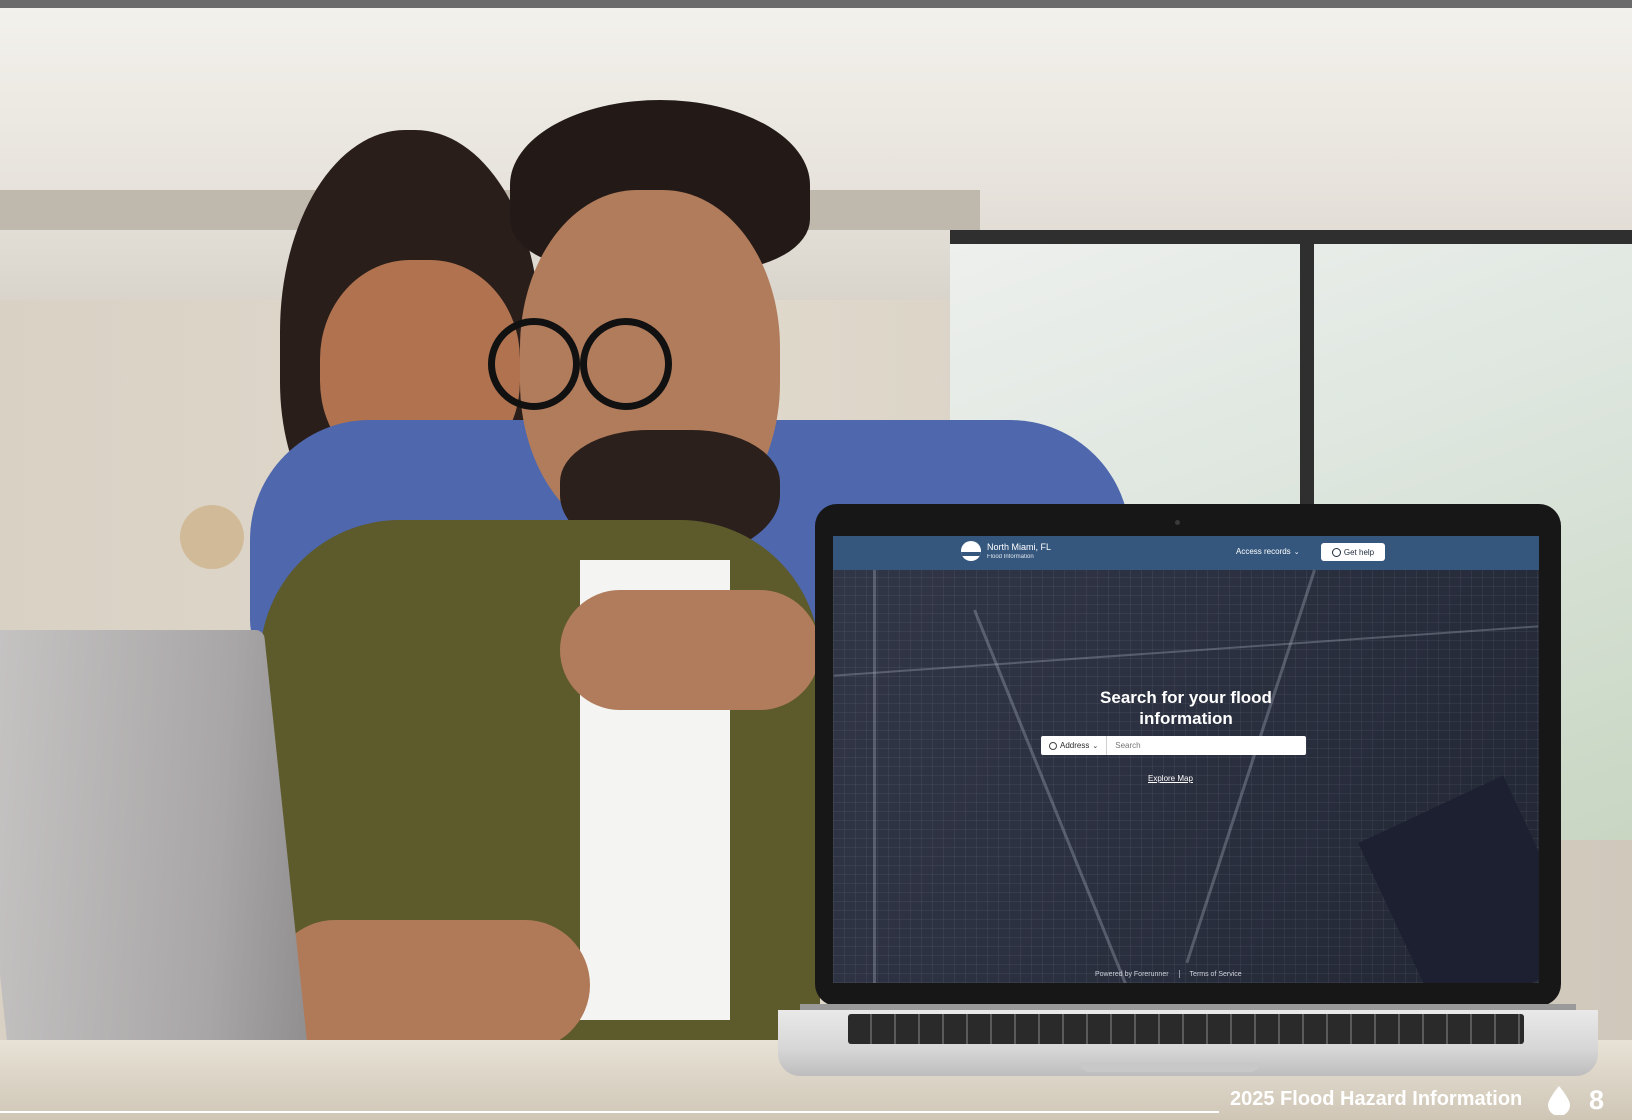 This screenshot has height=1120, width=1632. I want to click on laptop-notch, so click(1170, 1067).